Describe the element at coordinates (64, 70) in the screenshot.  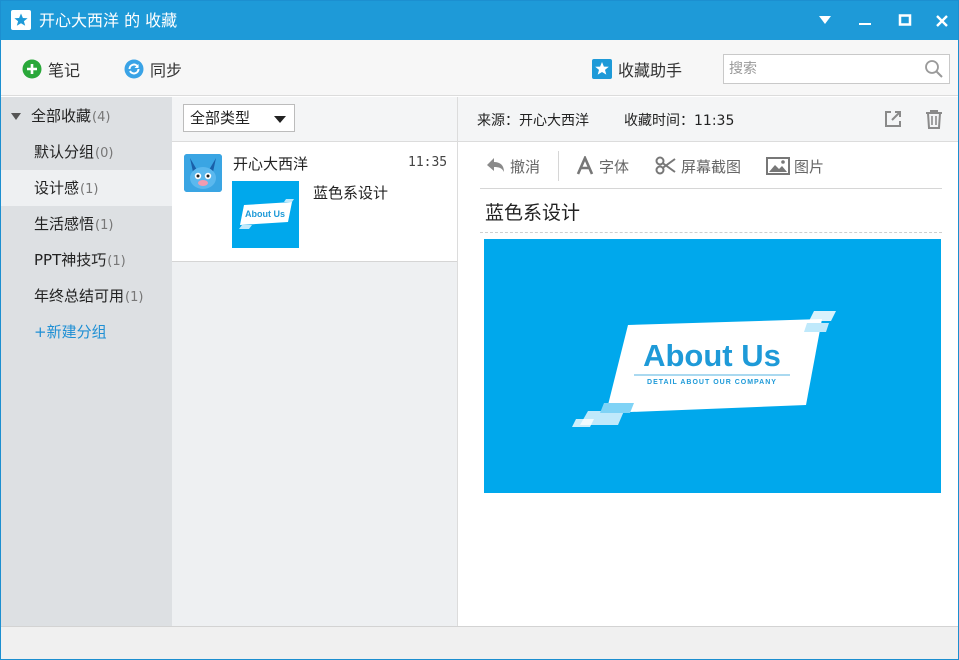
I see `new-note-label: 笔记` at that location.